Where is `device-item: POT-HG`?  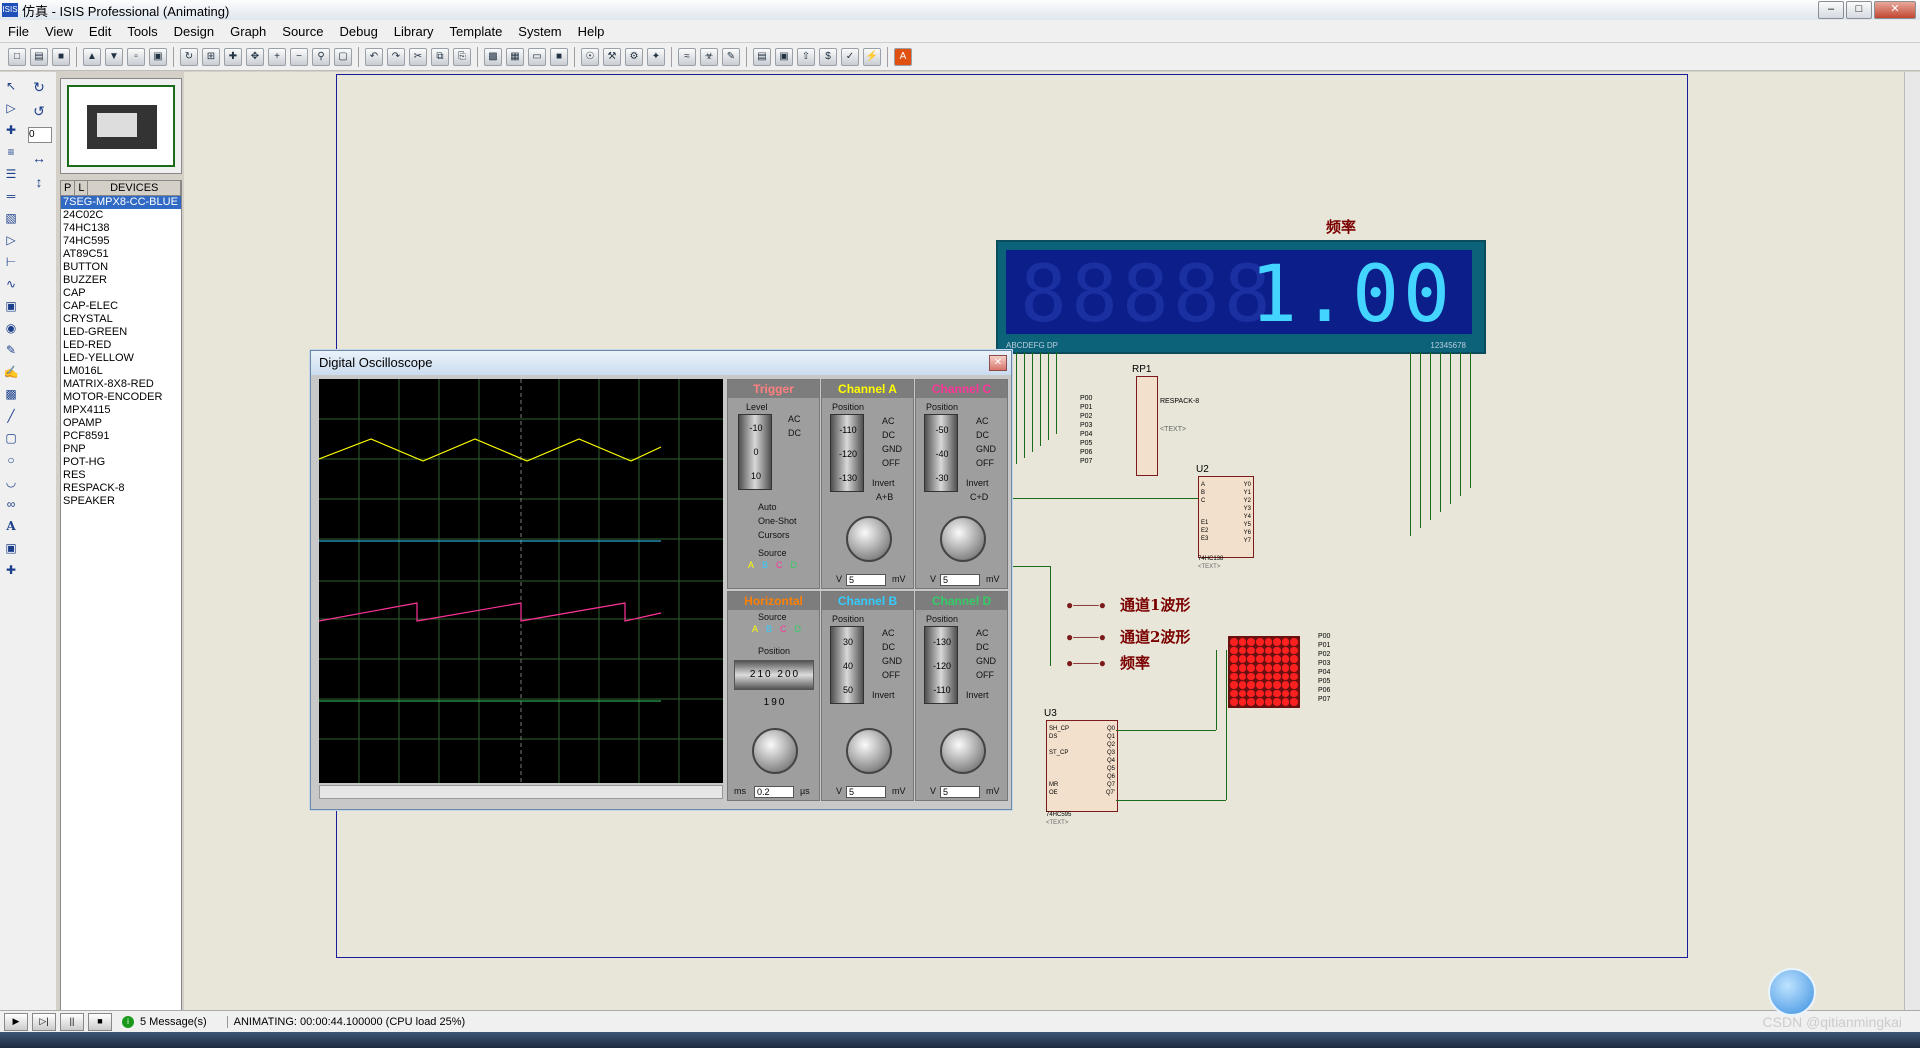
device-item: POT-HG is located at coordinates (121, 462).